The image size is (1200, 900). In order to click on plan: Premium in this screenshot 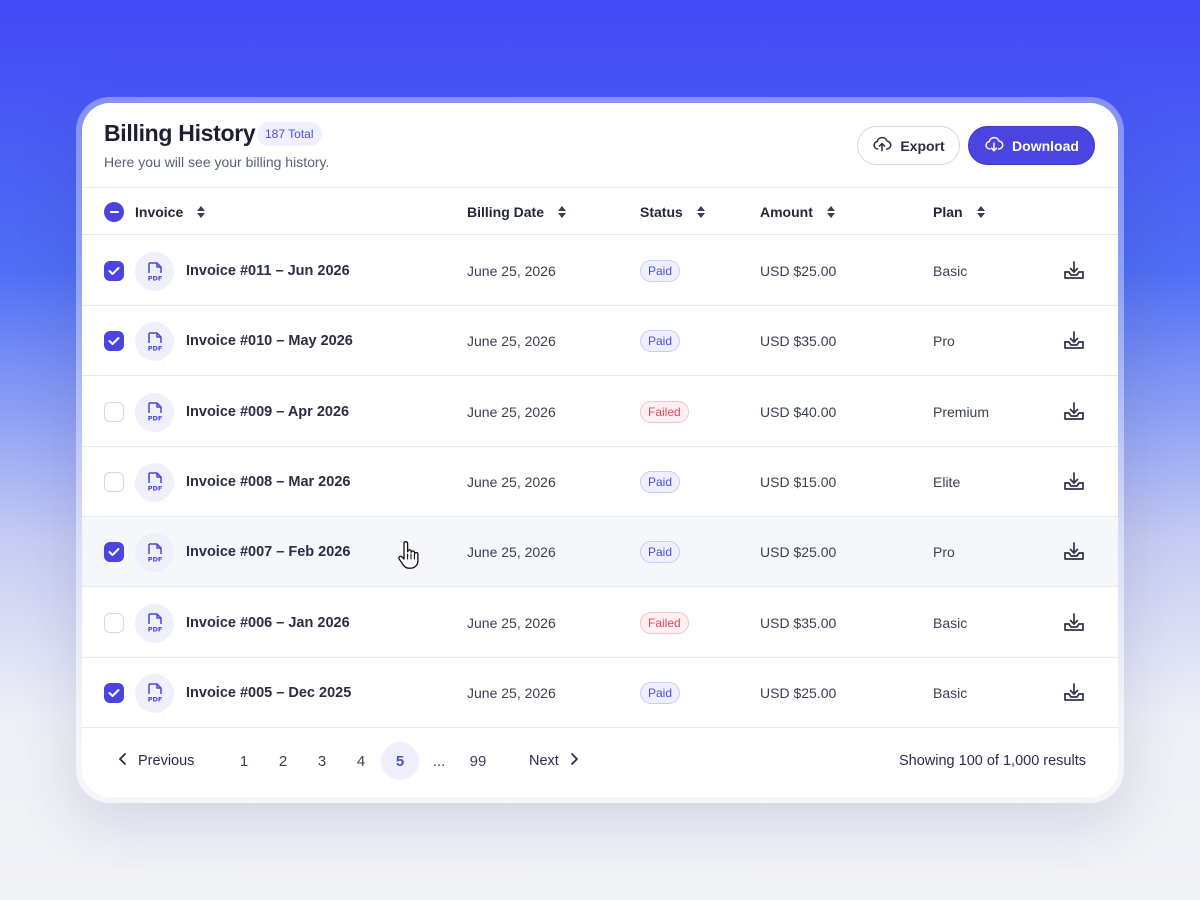, I will do `click(961, 411)`.